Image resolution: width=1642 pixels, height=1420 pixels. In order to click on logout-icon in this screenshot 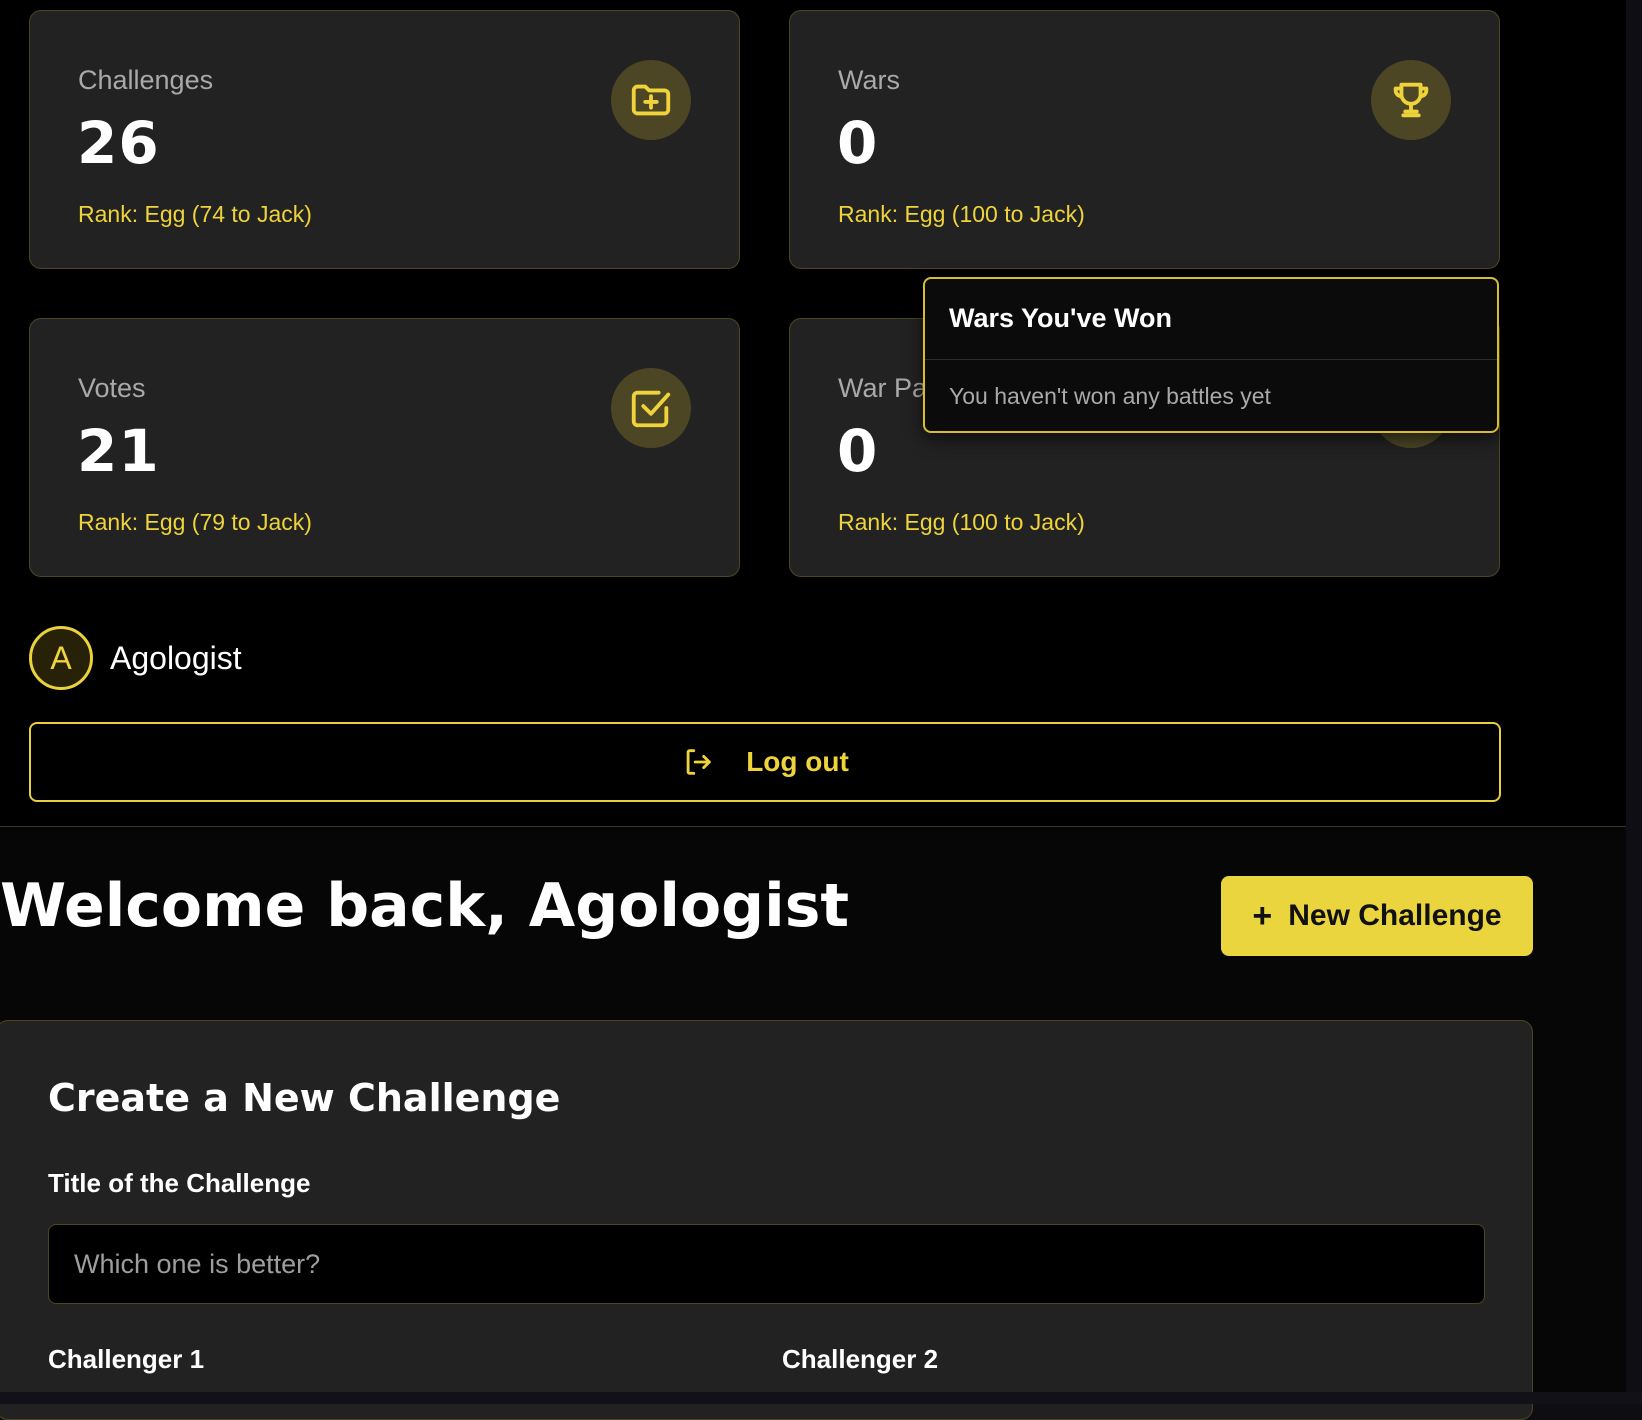, I will do `click(698, 762)`.